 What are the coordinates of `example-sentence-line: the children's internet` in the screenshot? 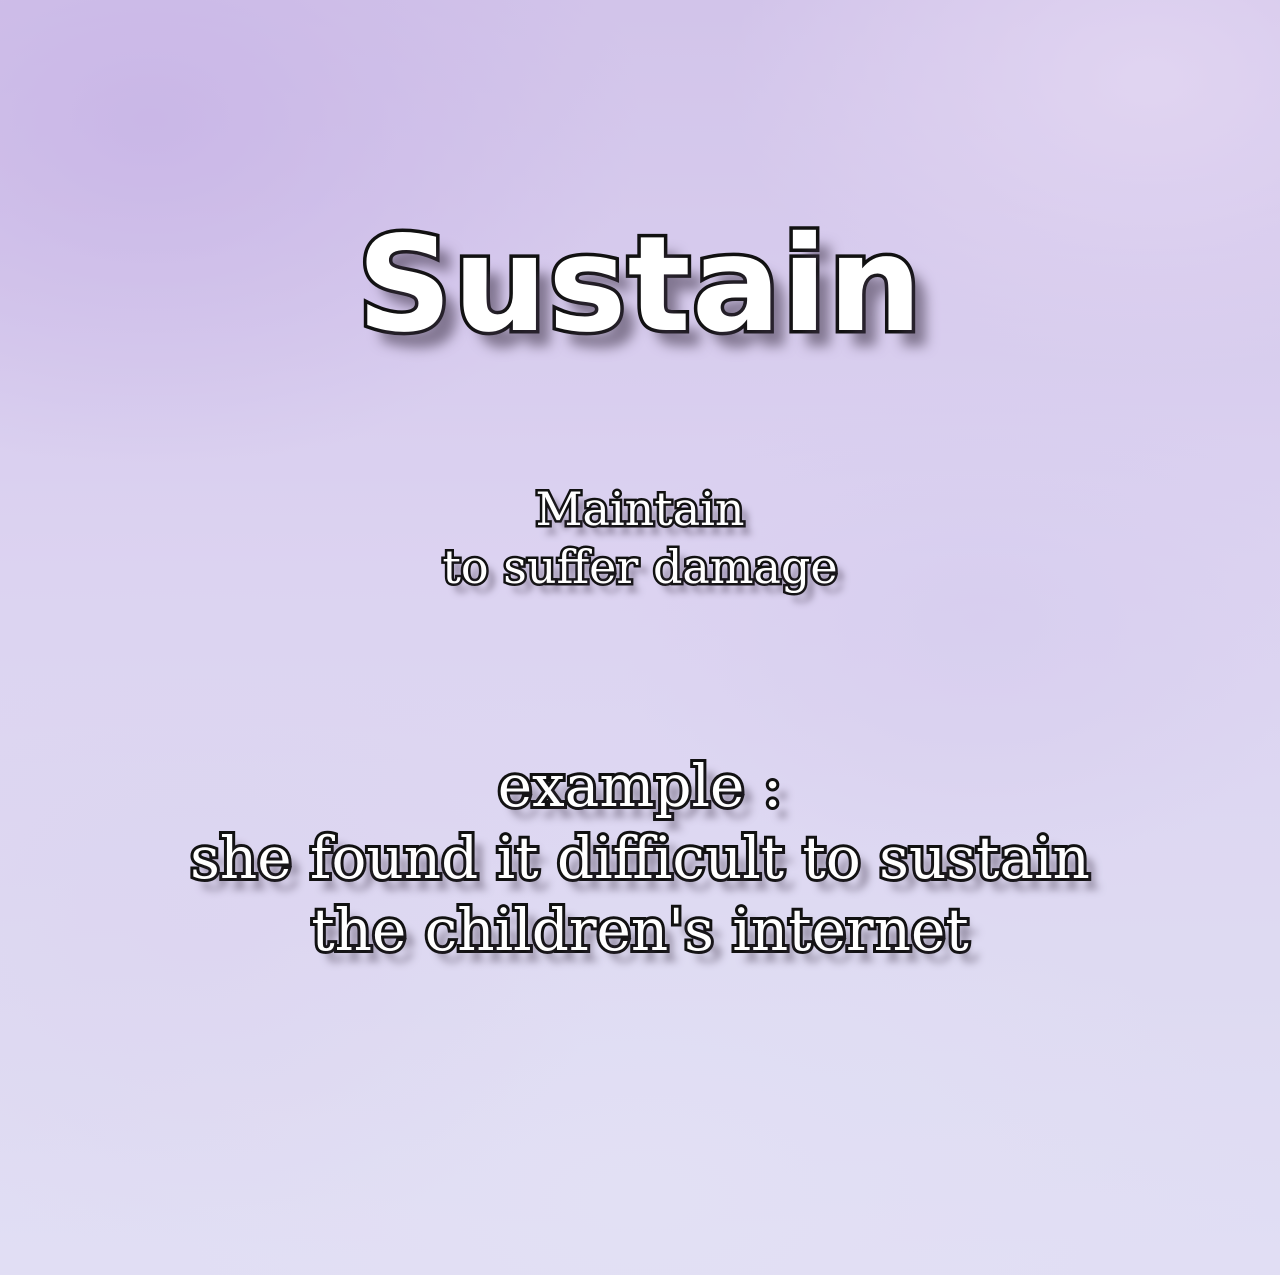 It's located at (639, 930).